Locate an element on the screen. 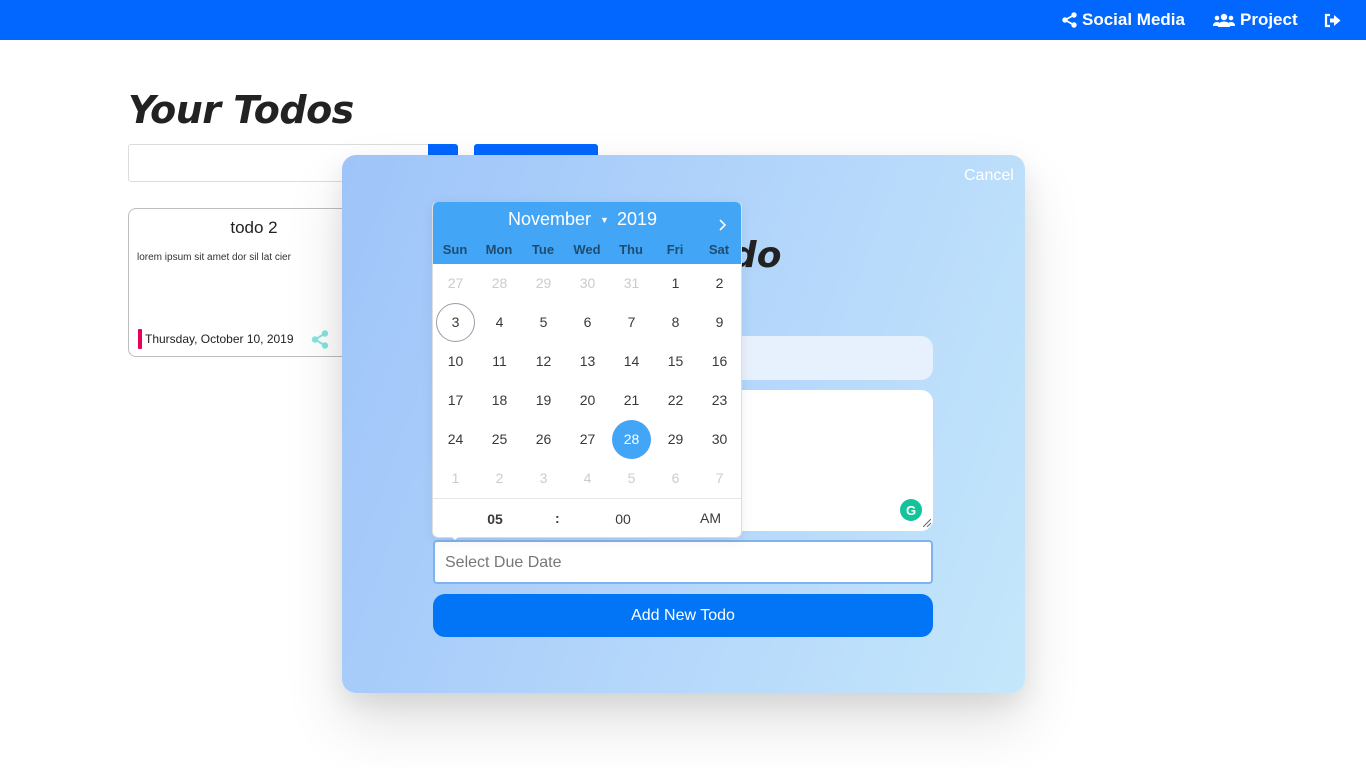 The height and width of the screenshot is (768, 1366). chevron-right-icon is located at coordinates (722, 225).